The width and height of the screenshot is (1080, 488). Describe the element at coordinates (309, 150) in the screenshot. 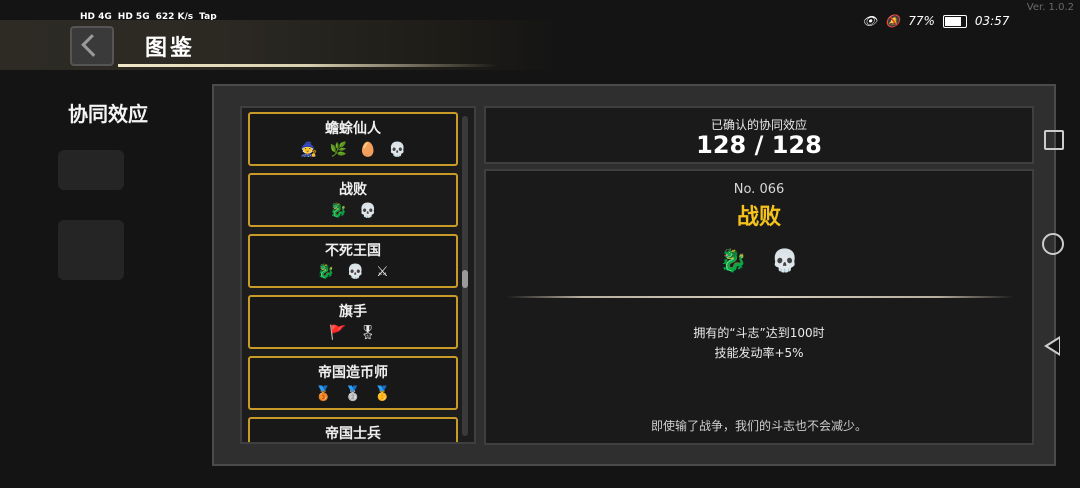

I see `wizard-icon: 🧙` at that location.